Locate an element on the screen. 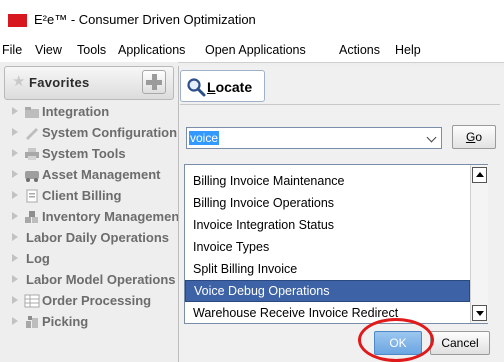  favorite-item-inventory-management: Inventory Management is located at coordinates (95, 218).